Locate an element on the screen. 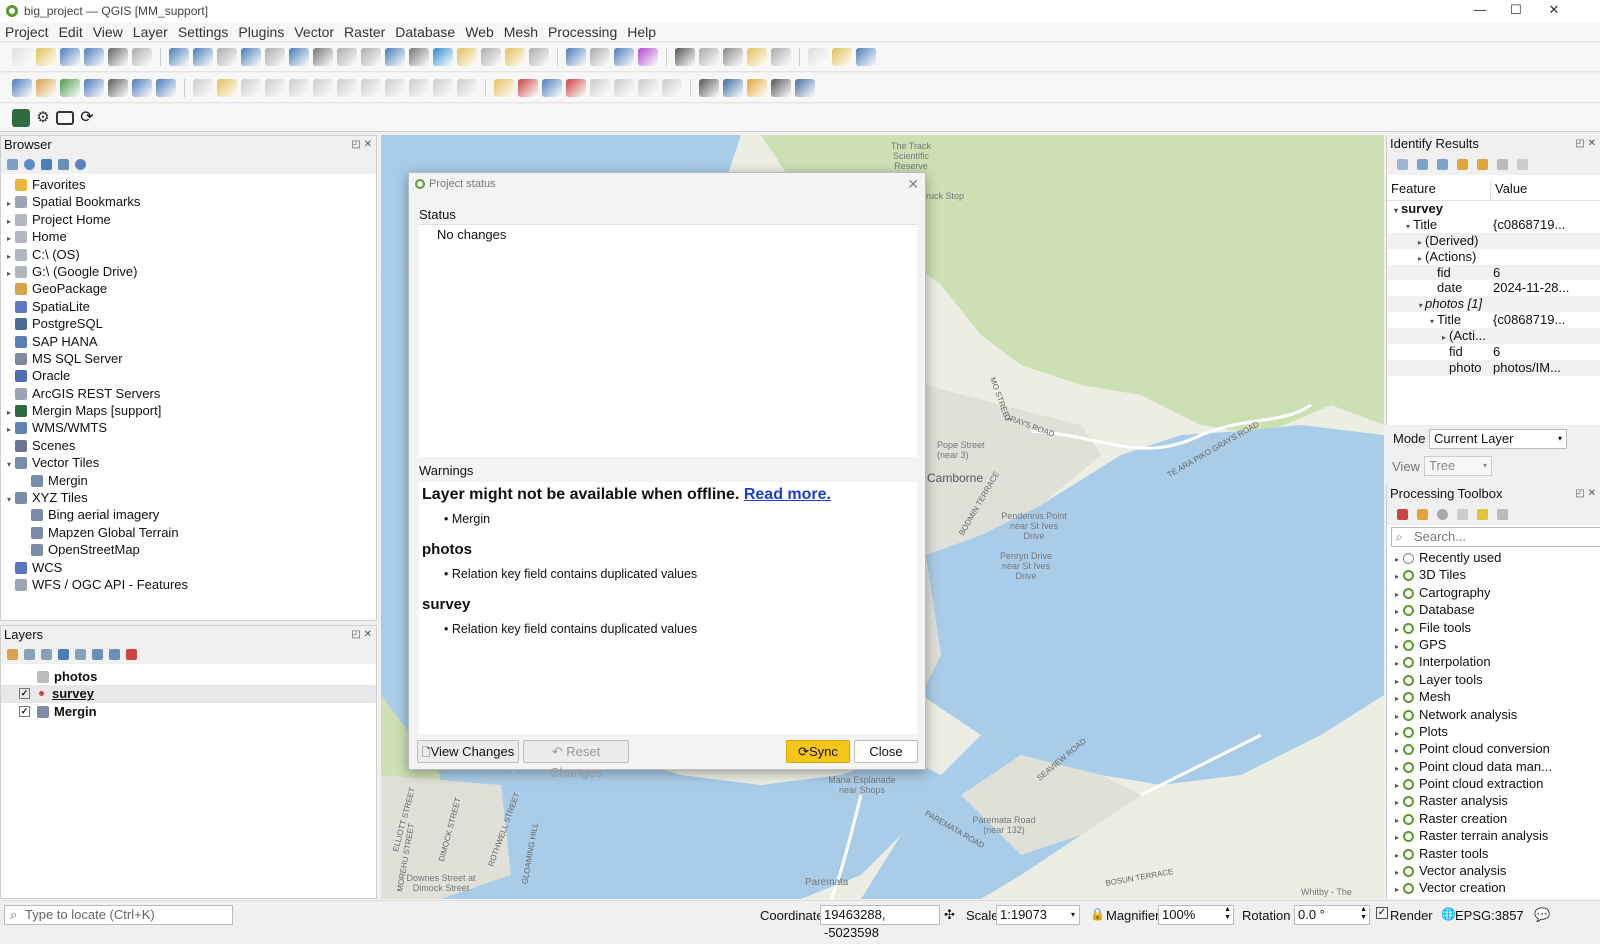 The image size is (1600, 944). add-project-icon is located at coordinates (65, 117).